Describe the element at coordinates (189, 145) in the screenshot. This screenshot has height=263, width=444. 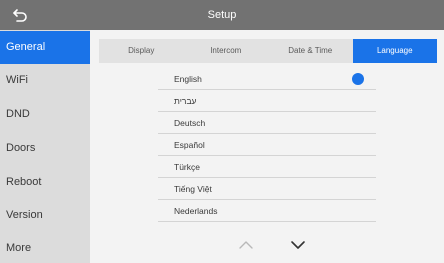
I see `language-label: Español` at that location.